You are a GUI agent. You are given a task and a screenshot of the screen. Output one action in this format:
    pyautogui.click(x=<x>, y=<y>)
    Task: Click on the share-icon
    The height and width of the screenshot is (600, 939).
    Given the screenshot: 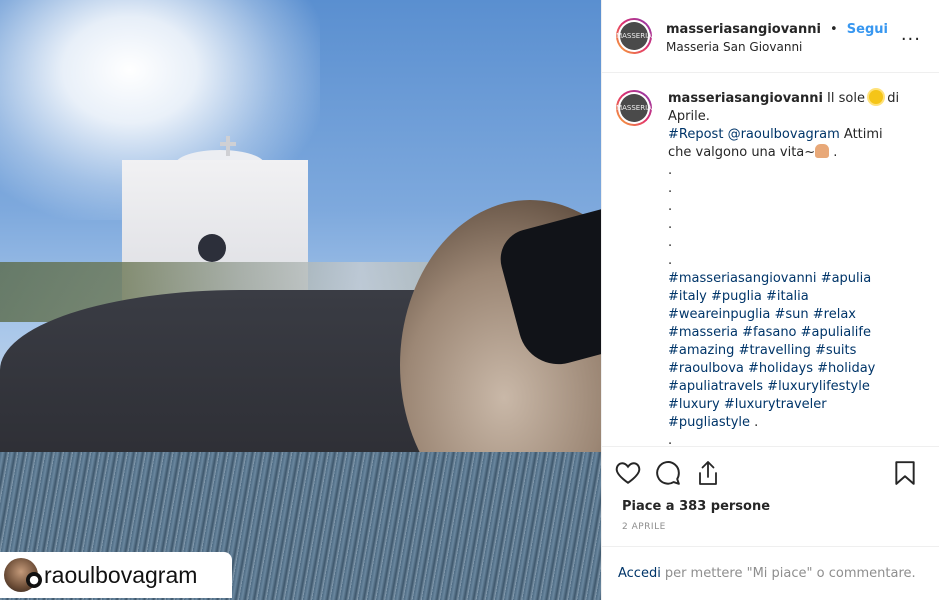 What is the action you would take?
    pyautogui.click(x=708, y=473)
    